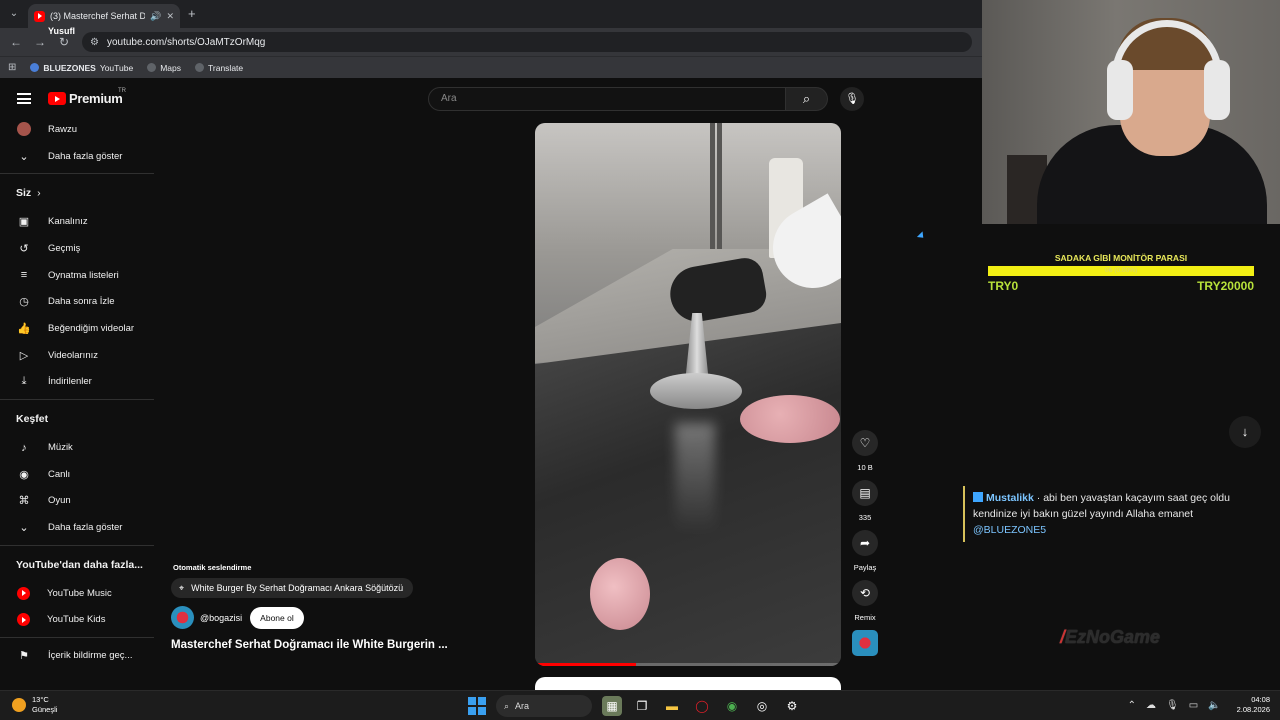 The height and width of the screenshot is (720, 1280). What do you see at coordinates (87, 97) in the screenshot?
I see `youtube-premium-logo: Premium TR` at bounding box center [87, 97].